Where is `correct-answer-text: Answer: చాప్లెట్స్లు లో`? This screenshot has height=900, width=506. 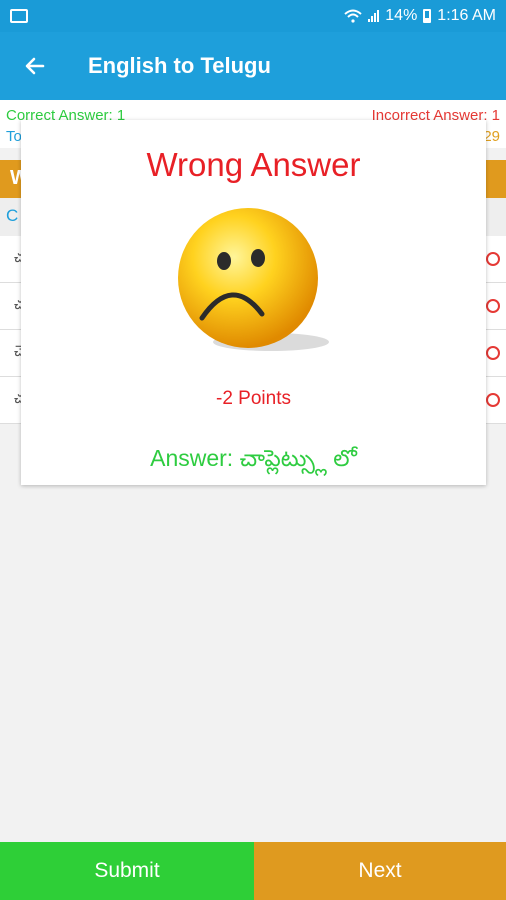 correct-answer-text: Answer: చాప్లెట్స్లు లో is located at coordinates (253, 458).